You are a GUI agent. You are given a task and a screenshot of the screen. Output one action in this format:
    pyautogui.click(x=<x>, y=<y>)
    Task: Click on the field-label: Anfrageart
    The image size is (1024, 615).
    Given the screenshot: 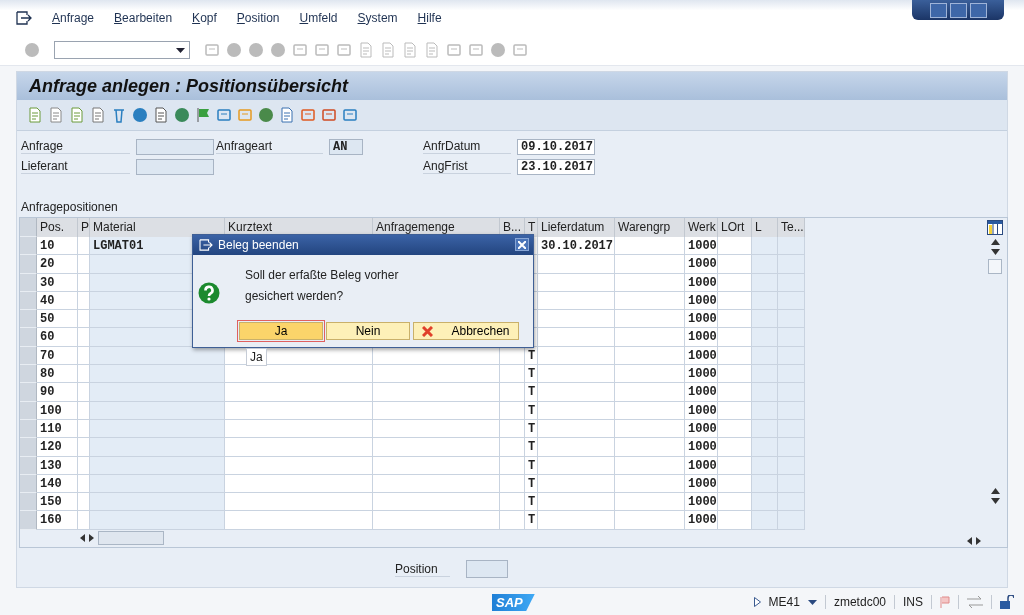 What is the action you would take?
    pyautogui.click(x=269, y=146)
    